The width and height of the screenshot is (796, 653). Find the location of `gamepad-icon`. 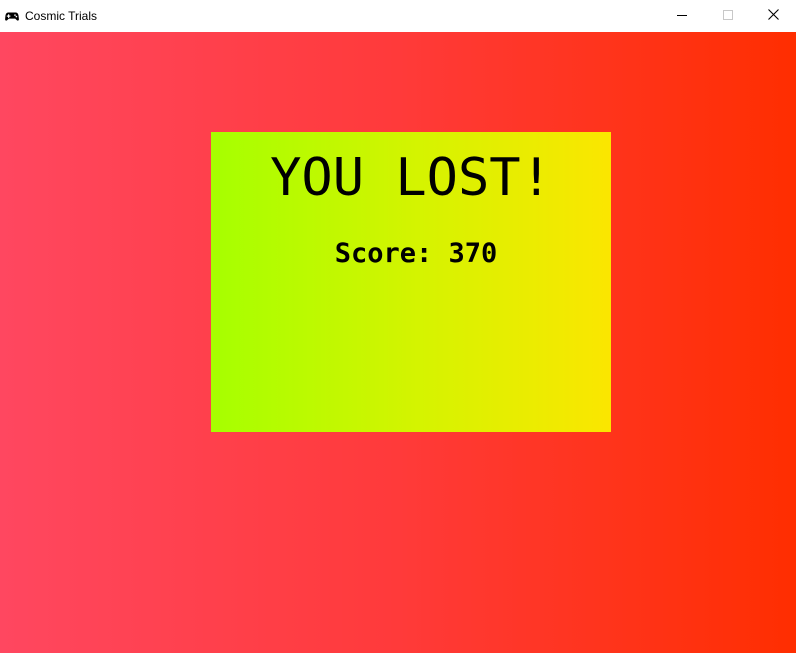

gamepad-icon is located at coordinates (12, 16).